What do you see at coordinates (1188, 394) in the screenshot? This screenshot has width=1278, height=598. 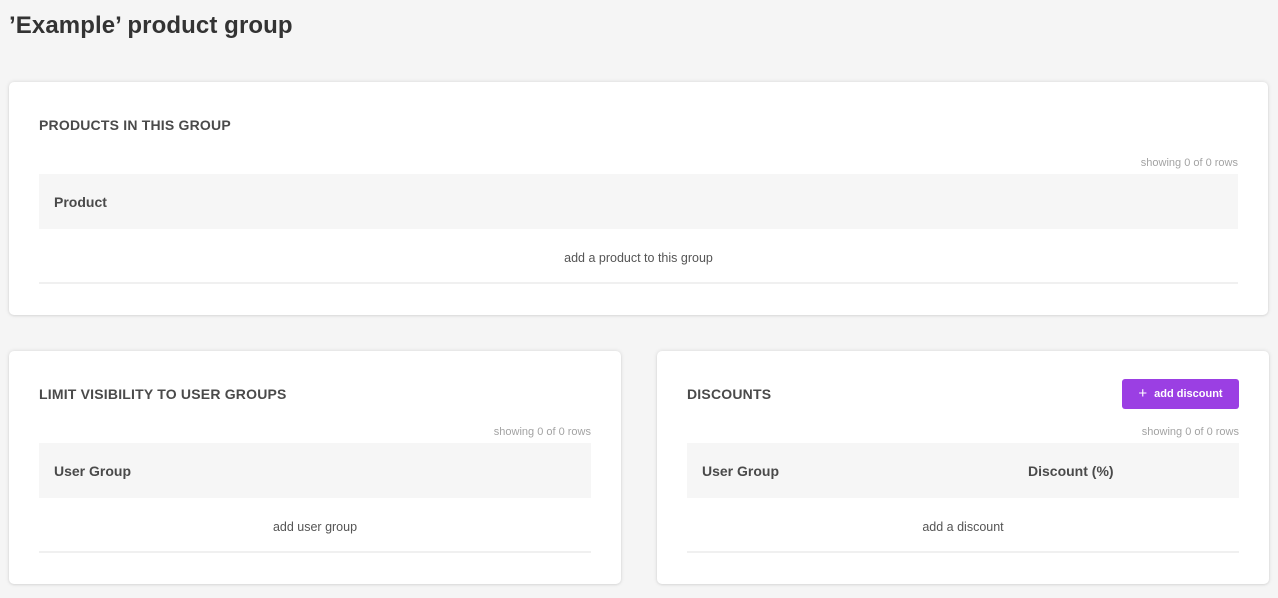 I see `add-discount-button-label: add discount` at bounding box center [1188, 394].